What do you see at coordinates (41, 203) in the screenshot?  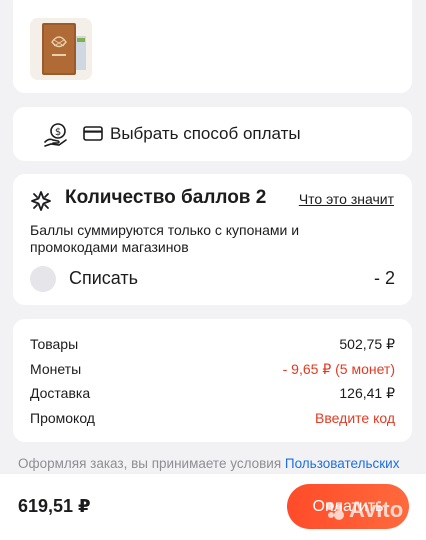 I see `points-star-icon` at bounding box center [41, 203].